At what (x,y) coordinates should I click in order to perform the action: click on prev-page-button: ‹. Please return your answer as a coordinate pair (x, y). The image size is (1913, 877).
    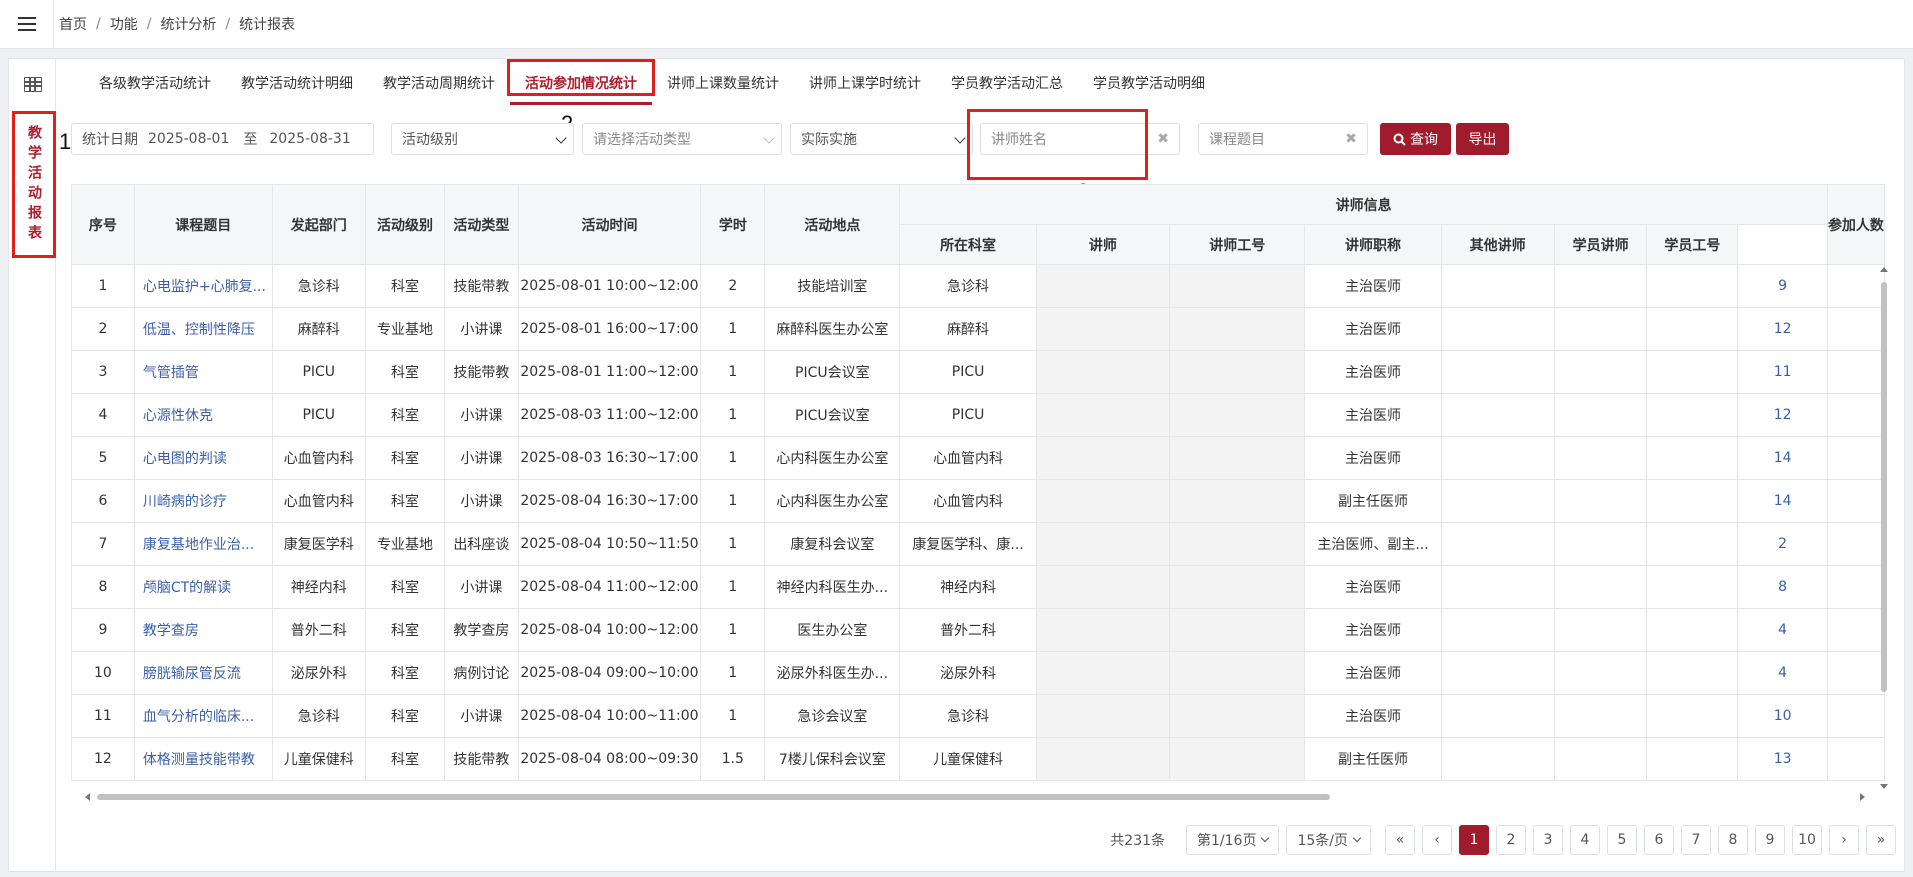
    Looking at the image, I should click on (1437, 840).